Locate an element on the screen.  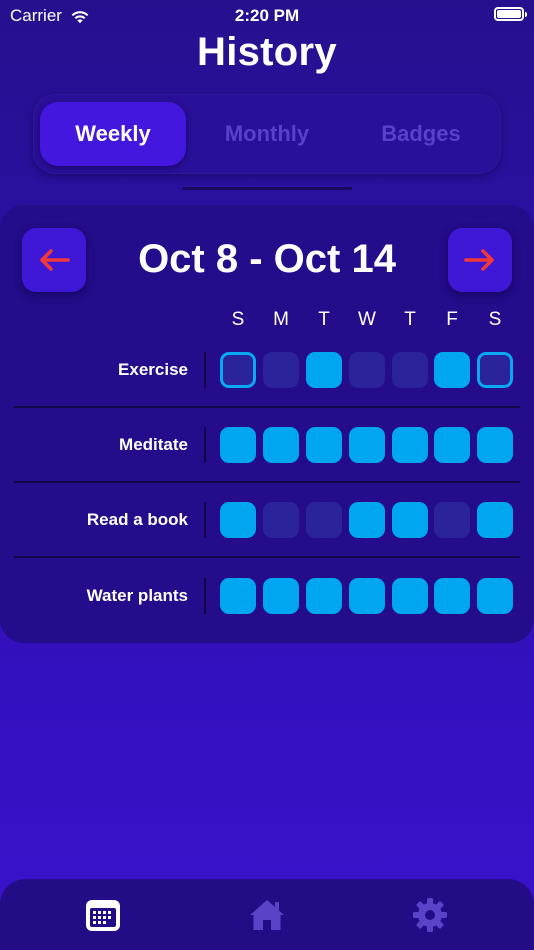
tab-bar-home is located at coordinates (267, 914).